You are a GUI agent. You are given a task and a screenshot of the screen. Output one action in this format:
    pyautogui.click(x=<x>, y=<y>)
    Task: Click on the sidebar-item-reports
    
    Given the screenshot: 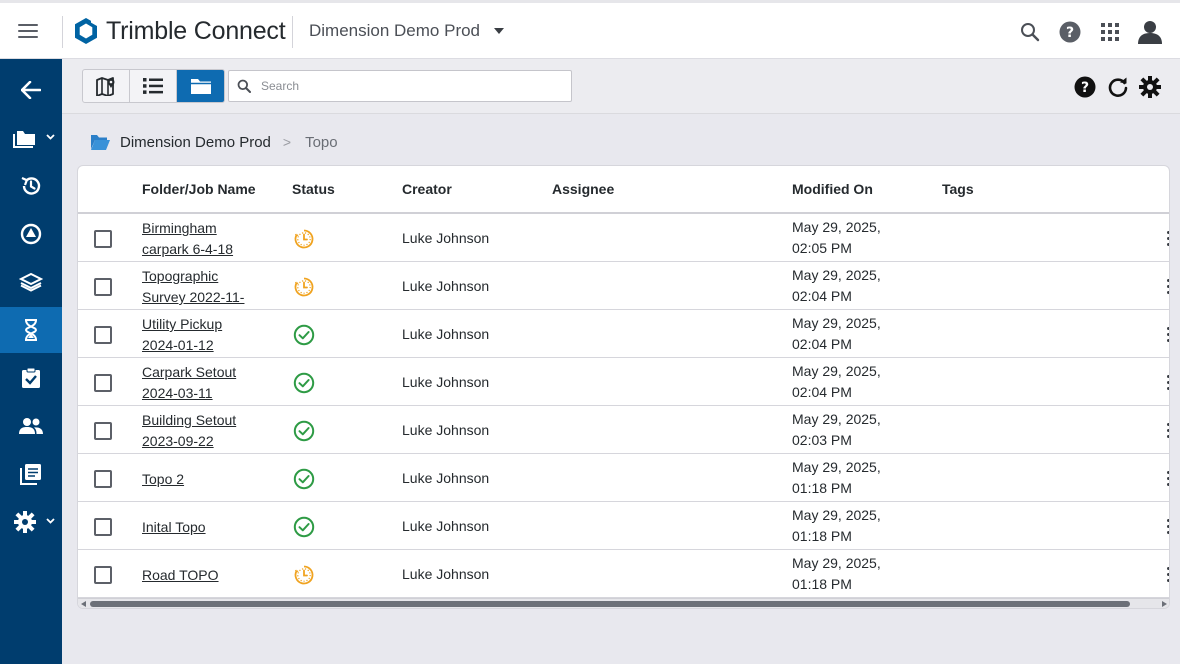 What is the action you would take?
    pyautogui.click(x=31, y=474)
    